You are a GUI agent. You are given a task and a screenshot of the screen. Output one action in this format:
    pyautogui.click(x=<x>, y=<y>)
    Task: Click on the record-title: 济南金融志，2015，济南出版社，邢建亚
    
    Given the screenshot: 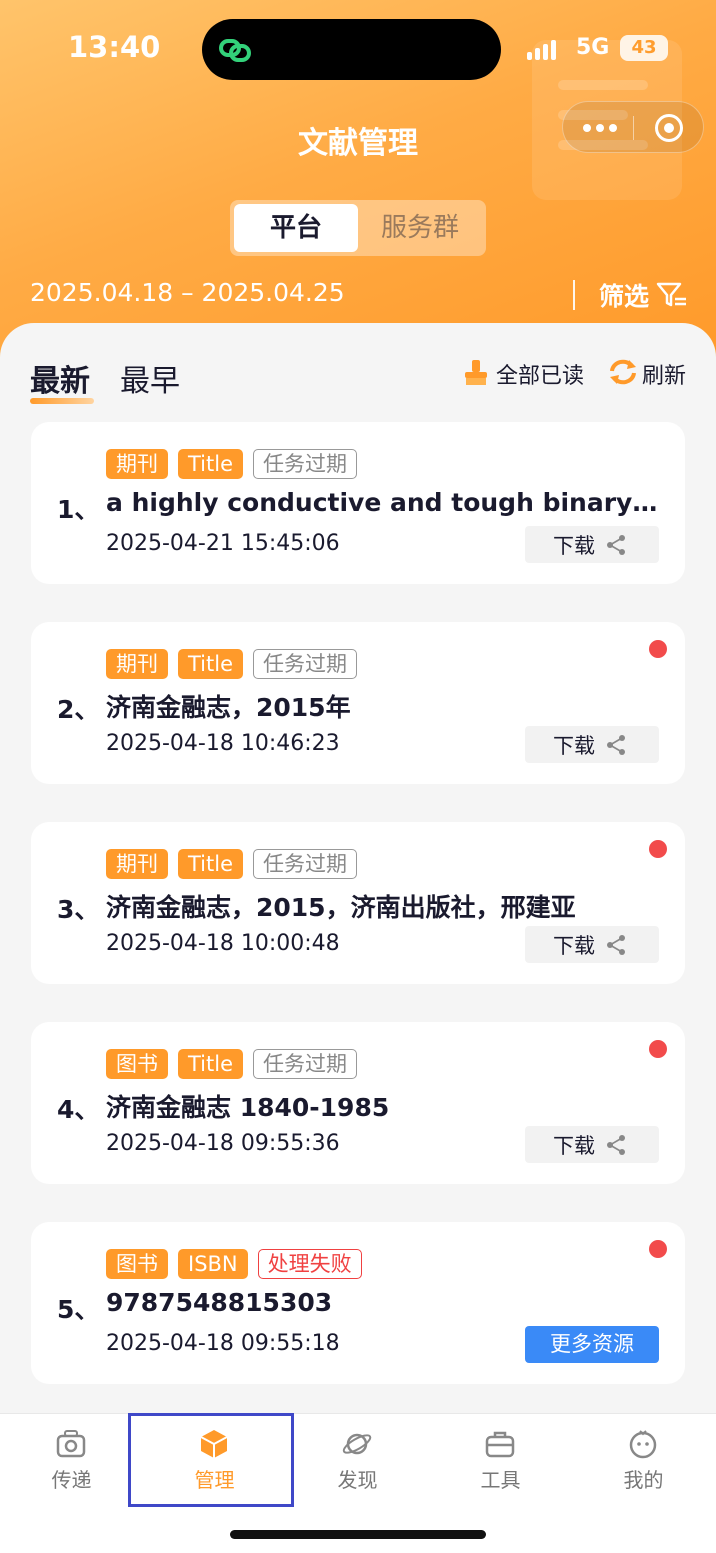 What is the action you would take?
    pyautogui.click(x=386, y=906)
    